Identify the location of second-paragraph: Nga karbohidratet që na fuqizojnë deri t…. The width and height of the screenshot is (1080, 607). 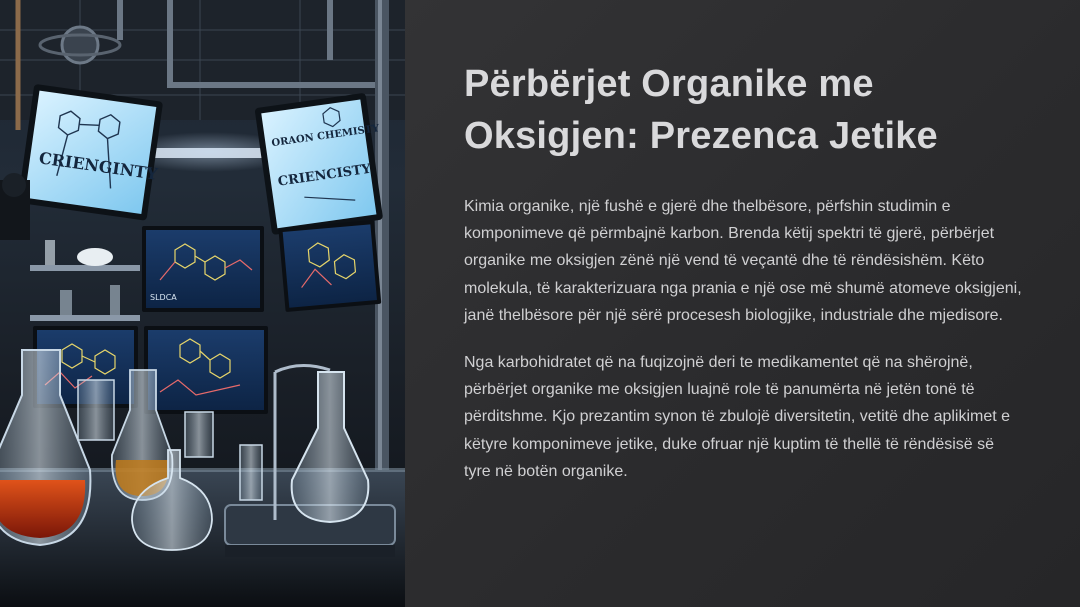
(737, 417).